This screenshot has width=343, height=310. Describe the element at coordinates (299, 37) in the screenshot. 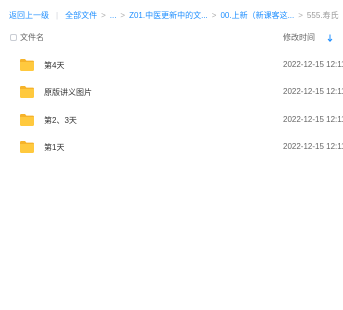

I see `column-header-time-label: 修改时间` at that location.